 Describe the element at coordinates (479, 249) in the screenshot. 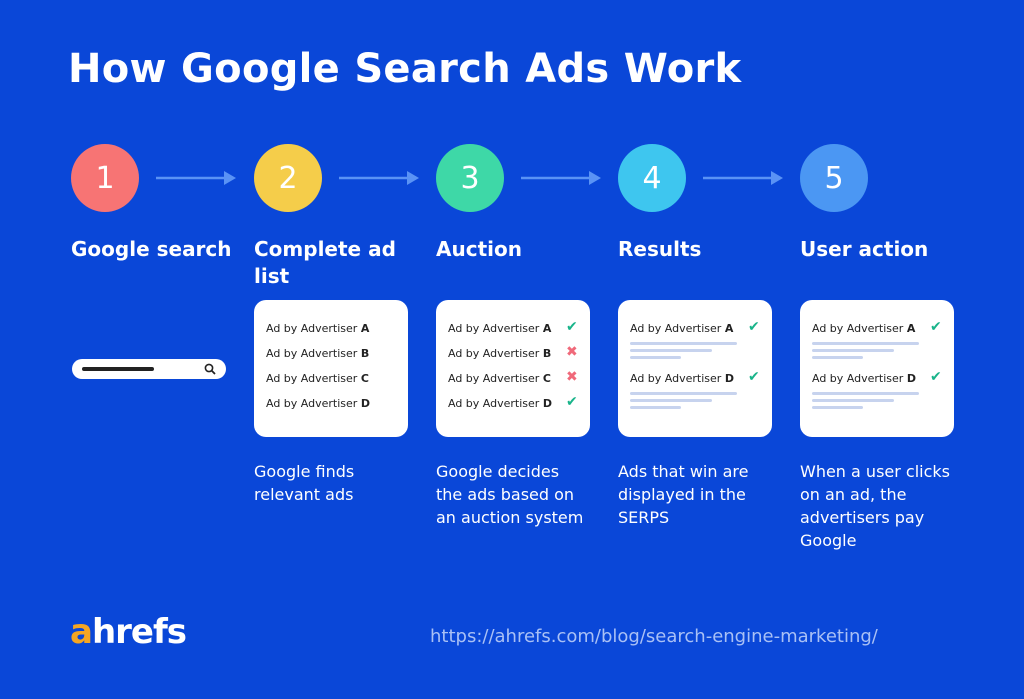

I see `step-label: Auction` at that location.